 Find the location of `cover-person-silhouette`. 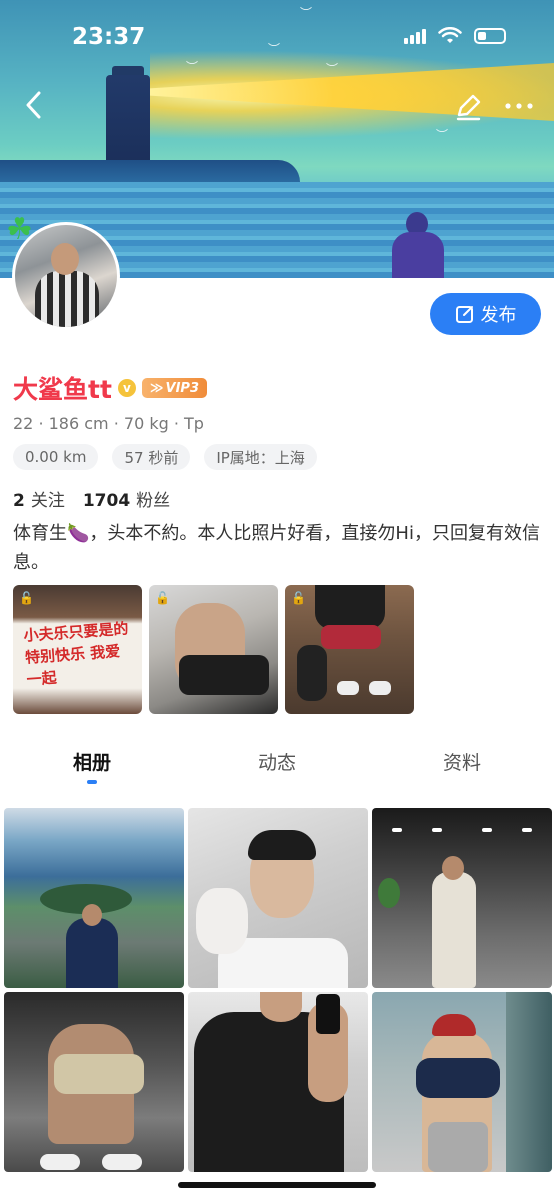

cover-person-silhouette is located at coordinates (418, 245).